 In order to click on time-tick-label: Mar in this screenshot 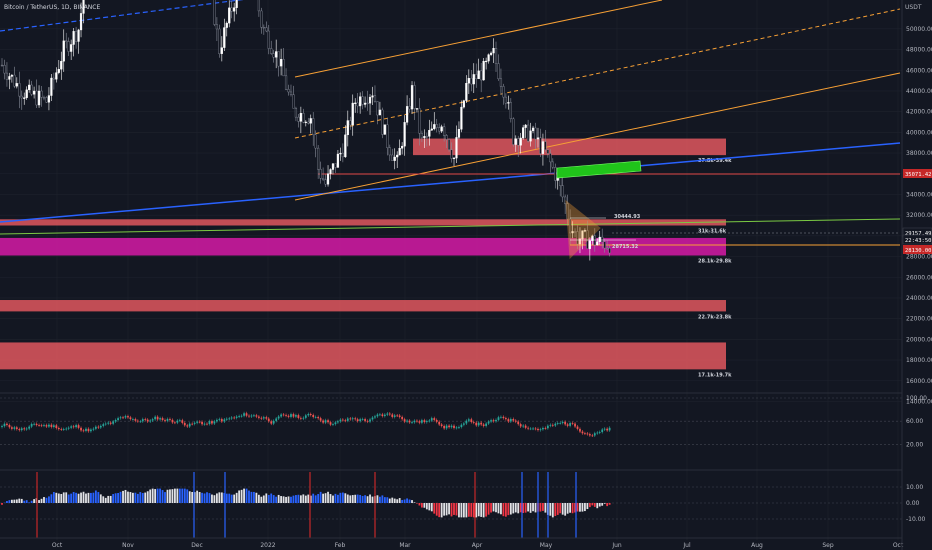, I will do `click(405, 545)`.